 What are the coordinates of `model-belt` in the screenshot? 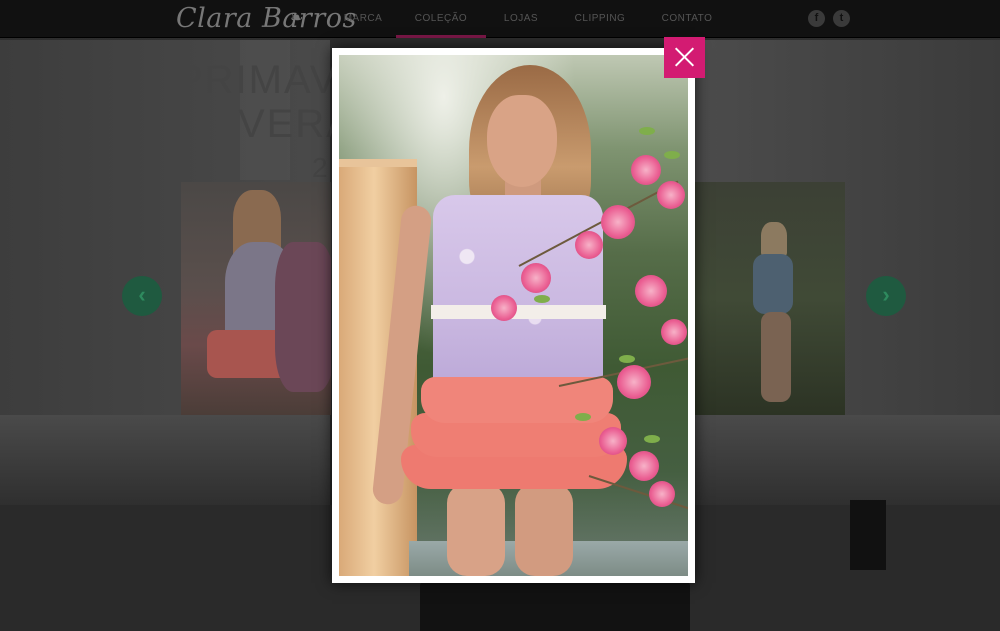 It's located at (518, 312).